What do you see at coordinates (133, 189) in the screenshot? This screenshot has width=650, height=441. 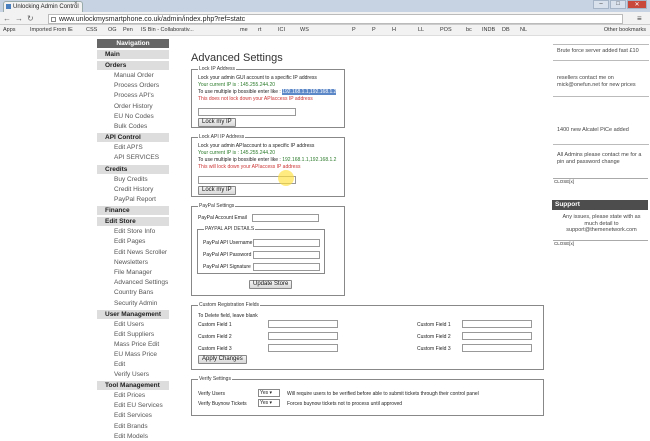 I see `sidebar-item-credit-history: Credit History` at bounding box center [133, 189].